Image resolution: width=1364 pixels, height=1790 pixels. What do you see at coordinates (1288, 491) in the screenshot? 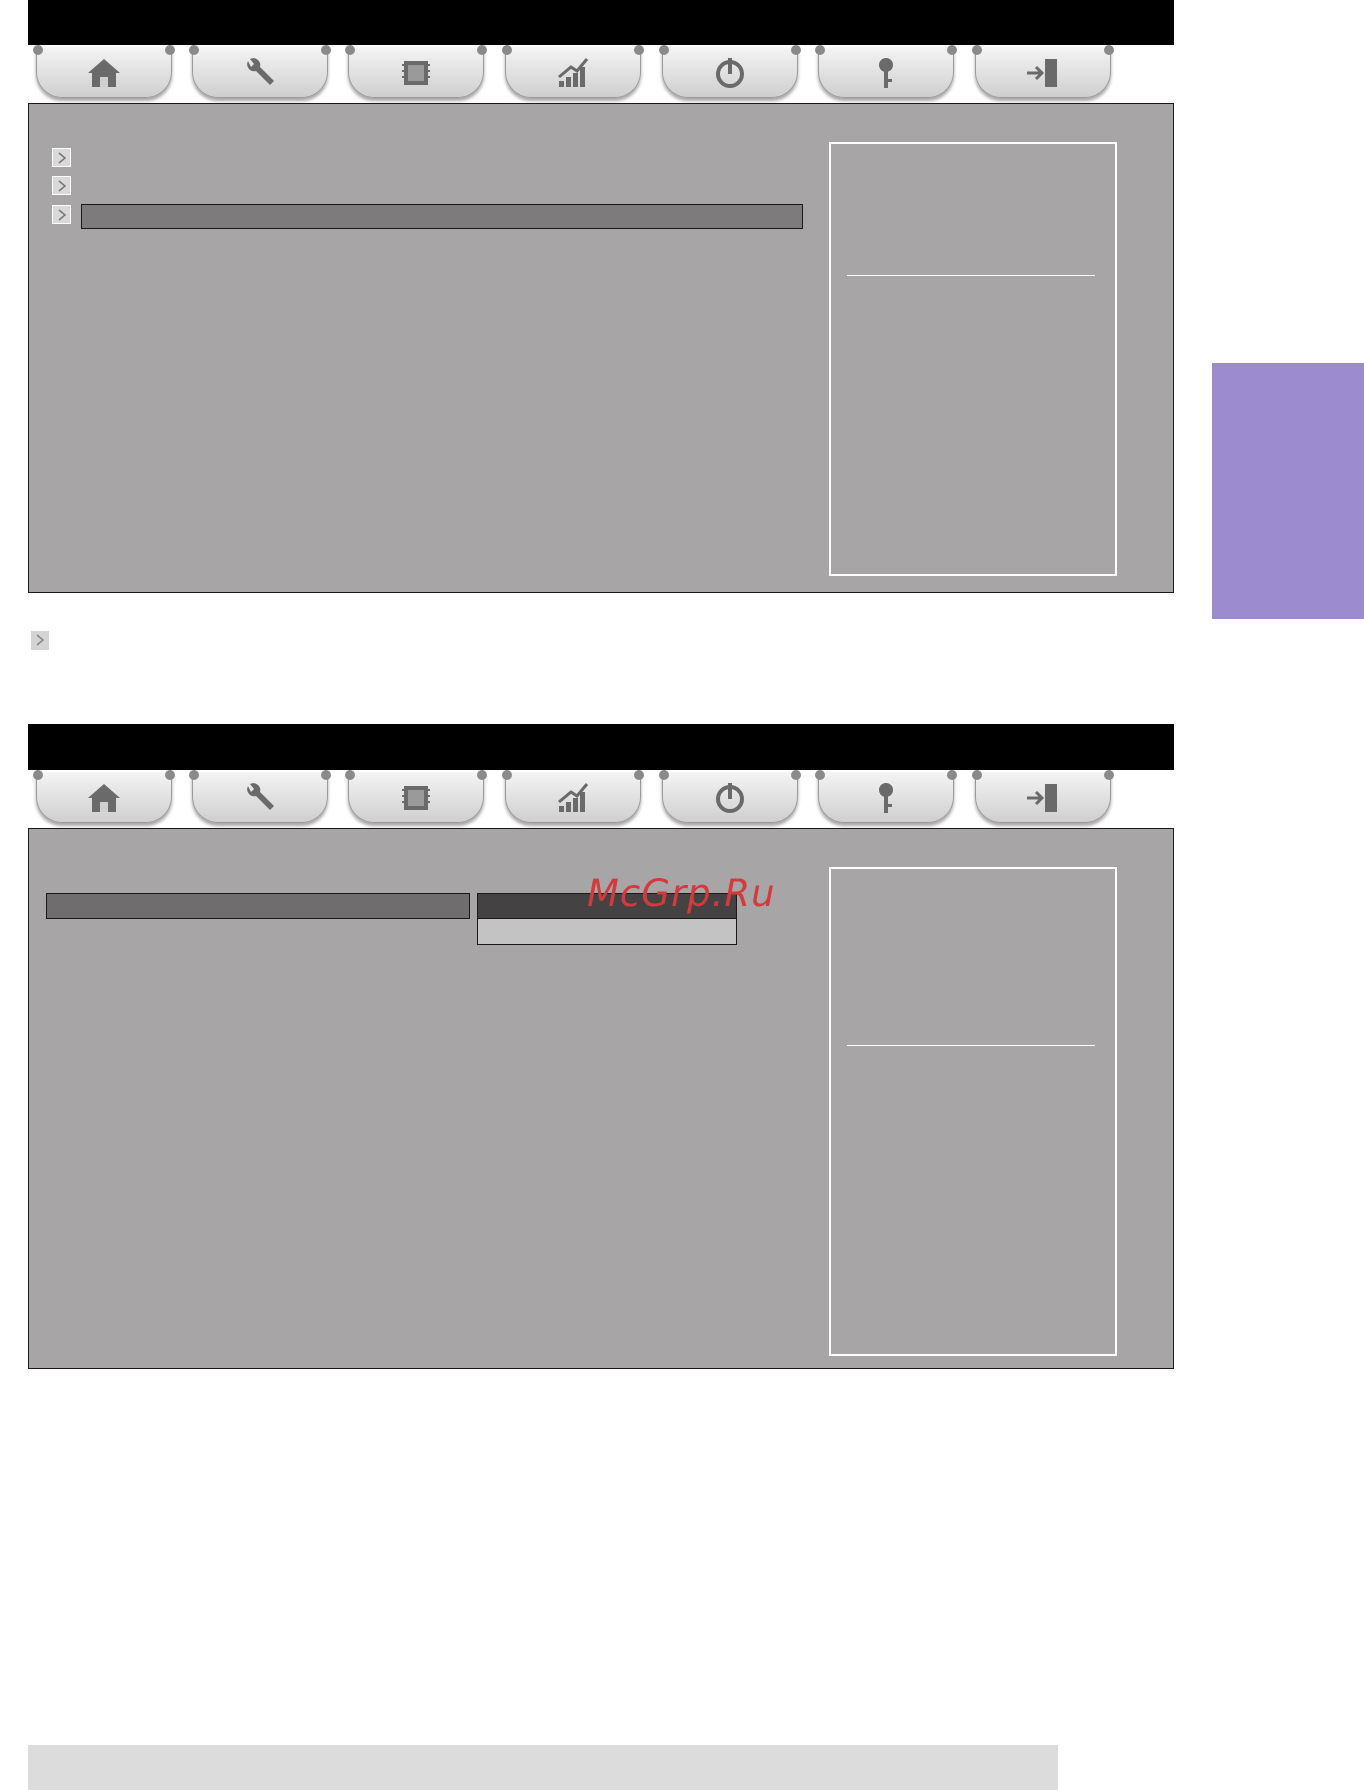
I see `chapter-side-tab` at bounding box center [1288, 491].